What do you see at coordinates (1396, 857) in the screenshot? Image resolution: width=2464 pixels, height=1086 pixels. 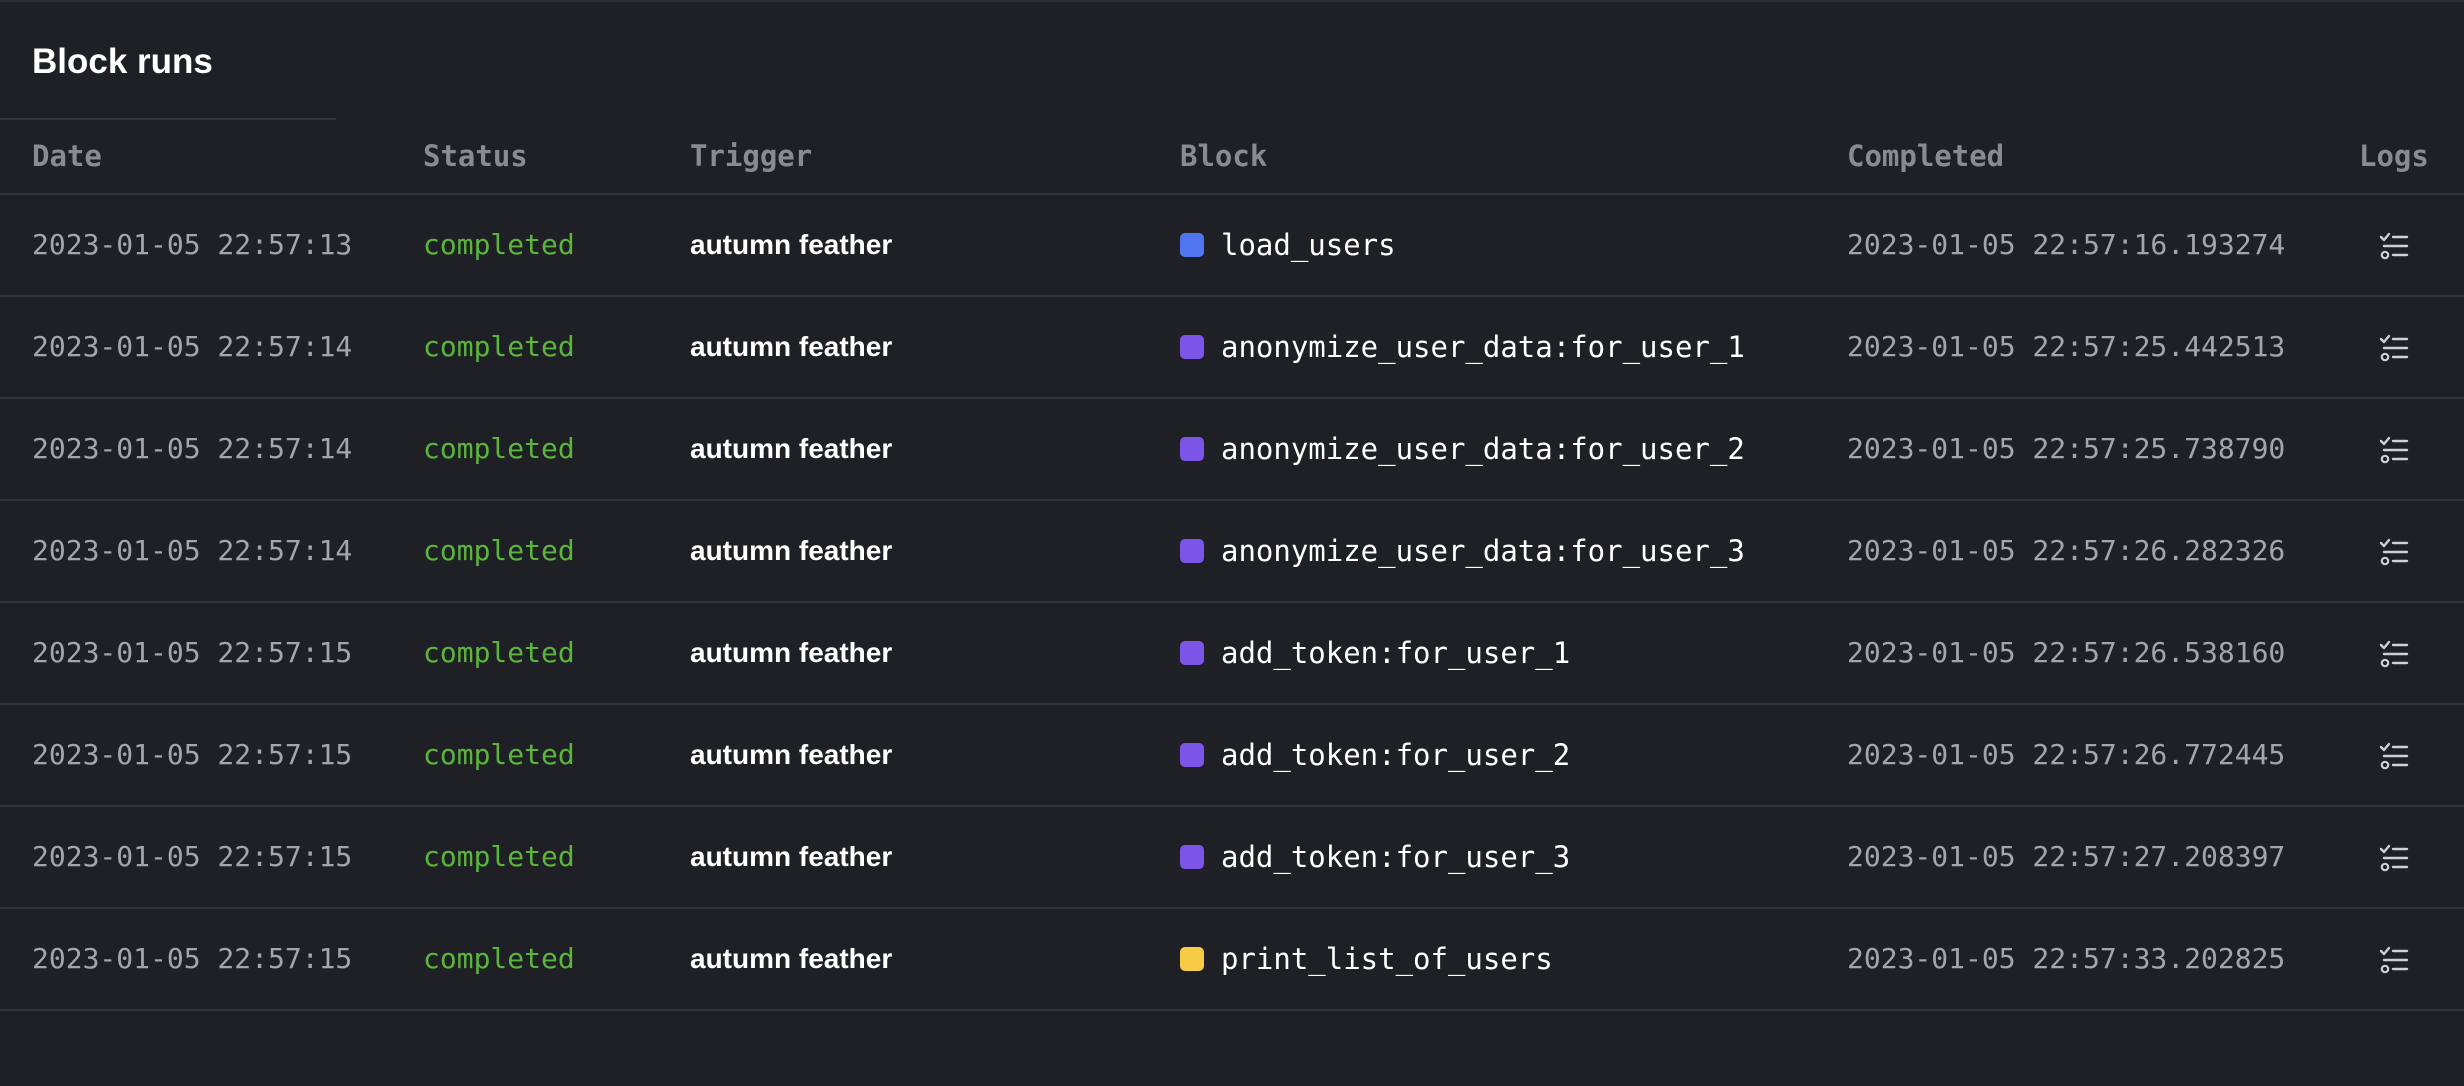 I see `block-name: add_token:for_user_3` at bounding box center [1396, 857].